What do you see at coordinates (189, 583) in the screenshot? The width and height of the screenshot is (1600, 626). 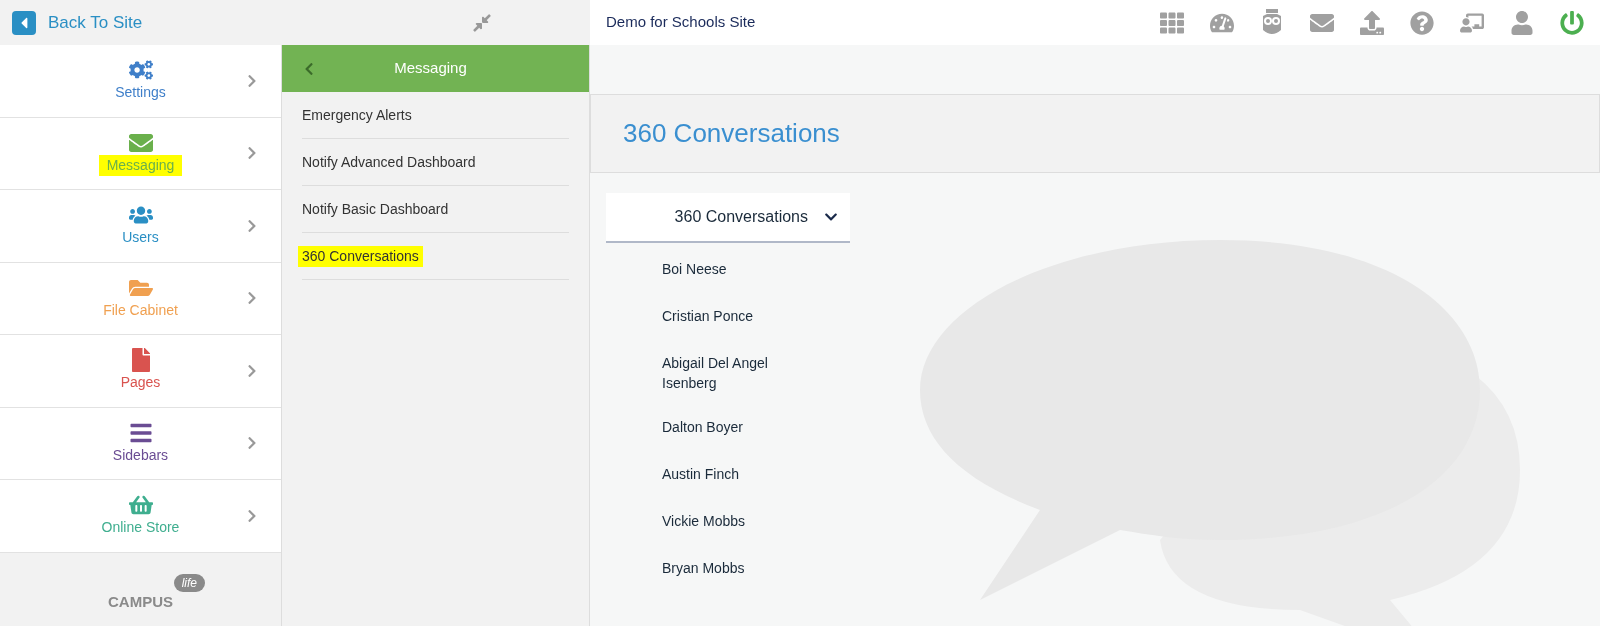 I see `logo-tag: life` at bounding box center [189, 583].